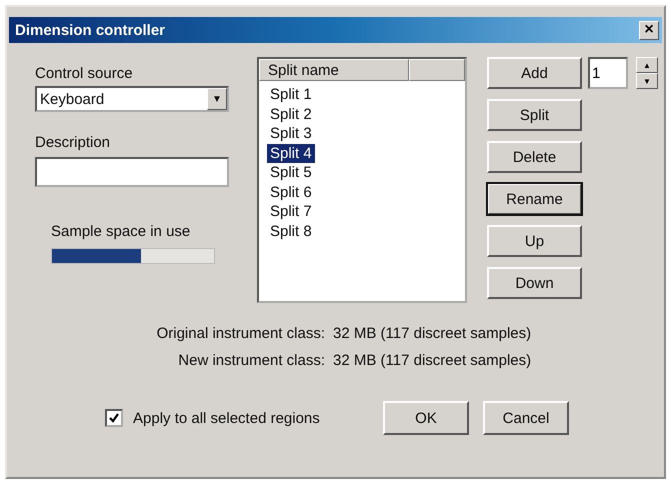  I want to click on action-button: Up, so click(534, 241).